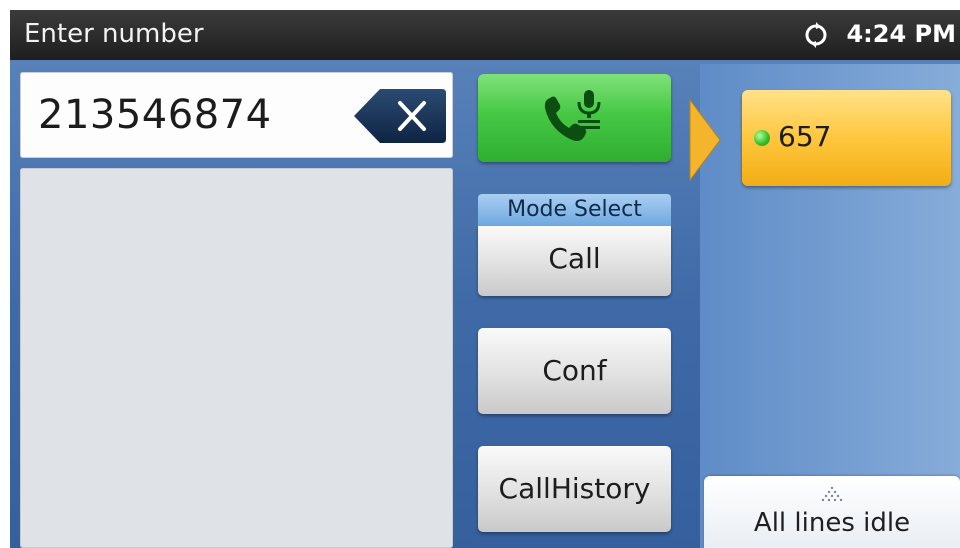 The height and width of the screenshot is (548, 960). What do you see at coordinates (816, 35) in the screenshot?
I see `sync-icon` at bounding box center [816, 35].